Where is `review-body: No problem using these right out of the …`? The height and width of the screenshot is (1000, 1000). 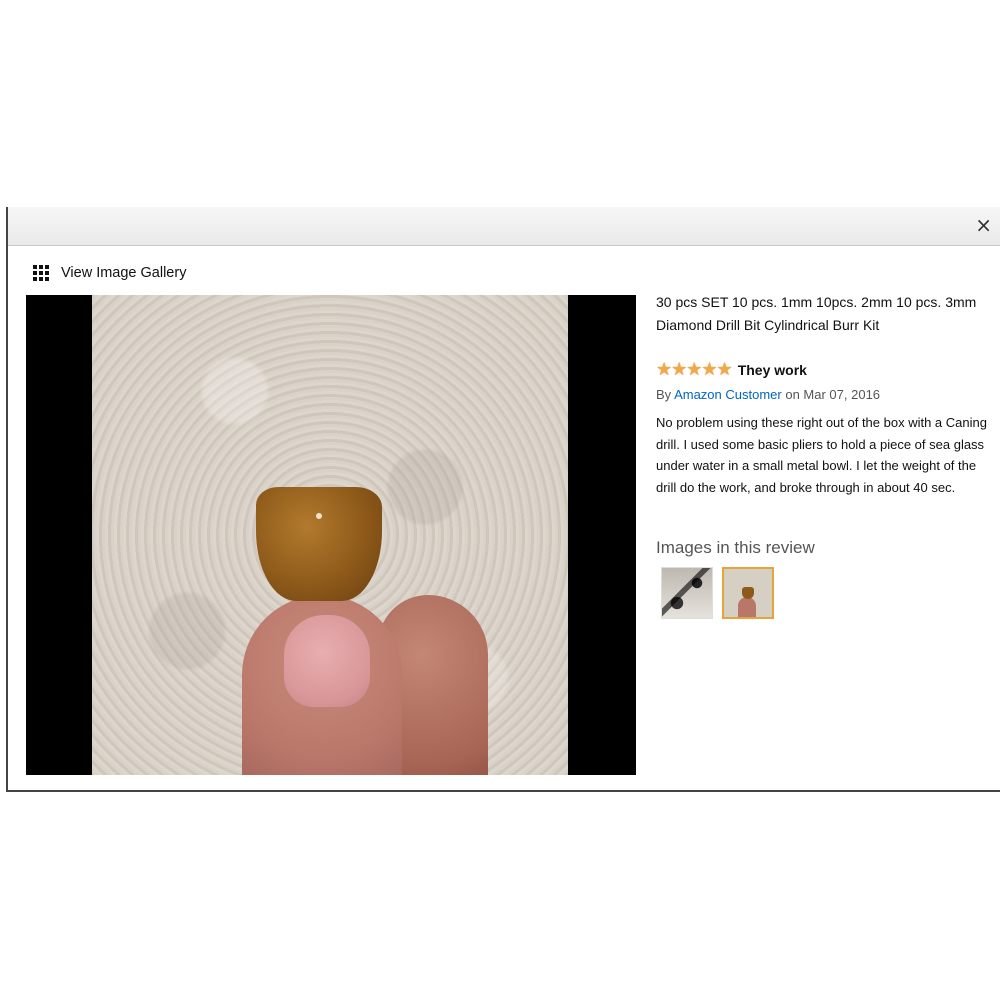 review-body: No problem using these right out of the … is located at coordinates (821, 455).